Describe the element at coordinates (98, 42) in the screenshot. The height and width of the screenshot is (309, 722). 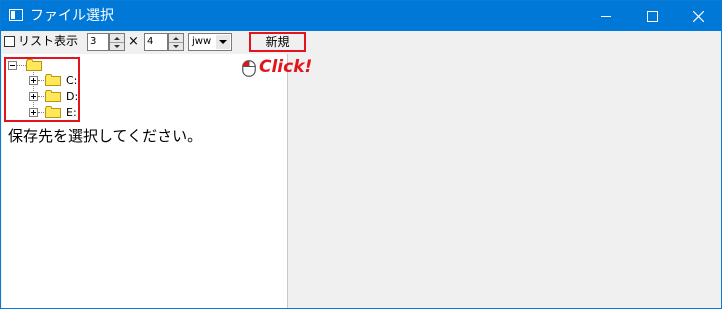
I see `columns-input: 3` at that location.